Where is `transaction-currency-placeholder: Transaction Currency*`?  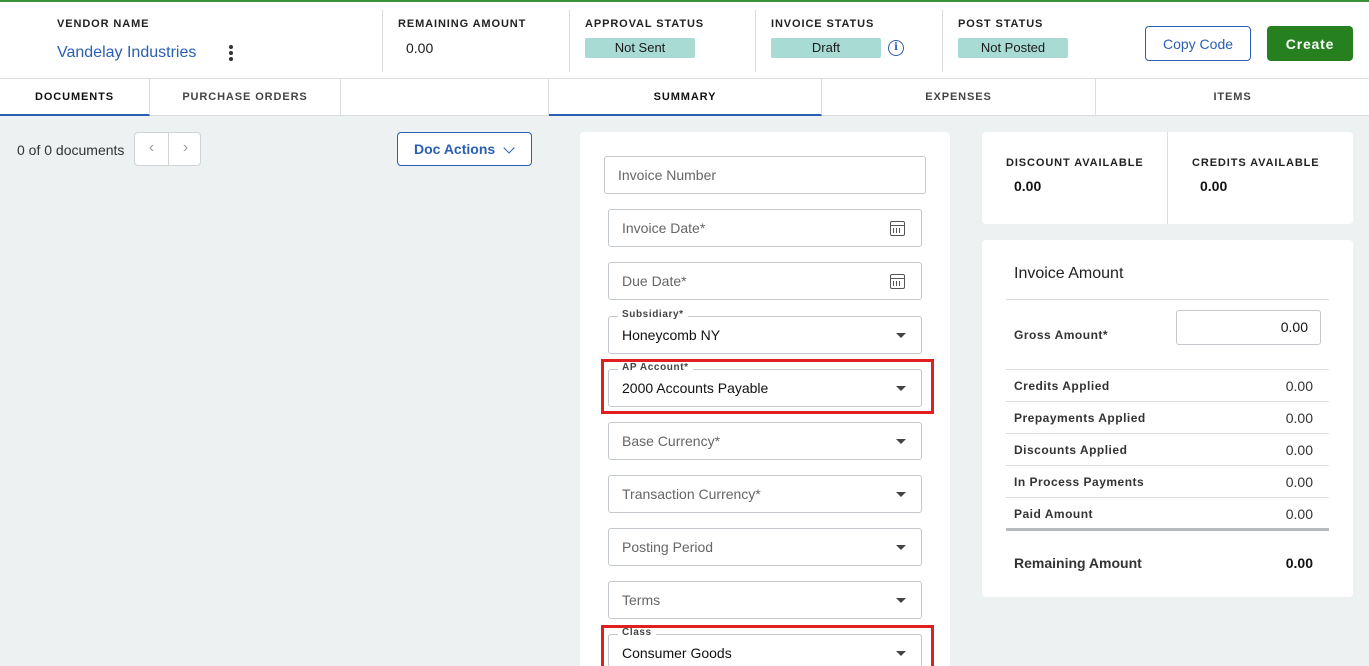
transaction-currency-placeholder: Transaction Currency* is located at coordinates (691, 494).